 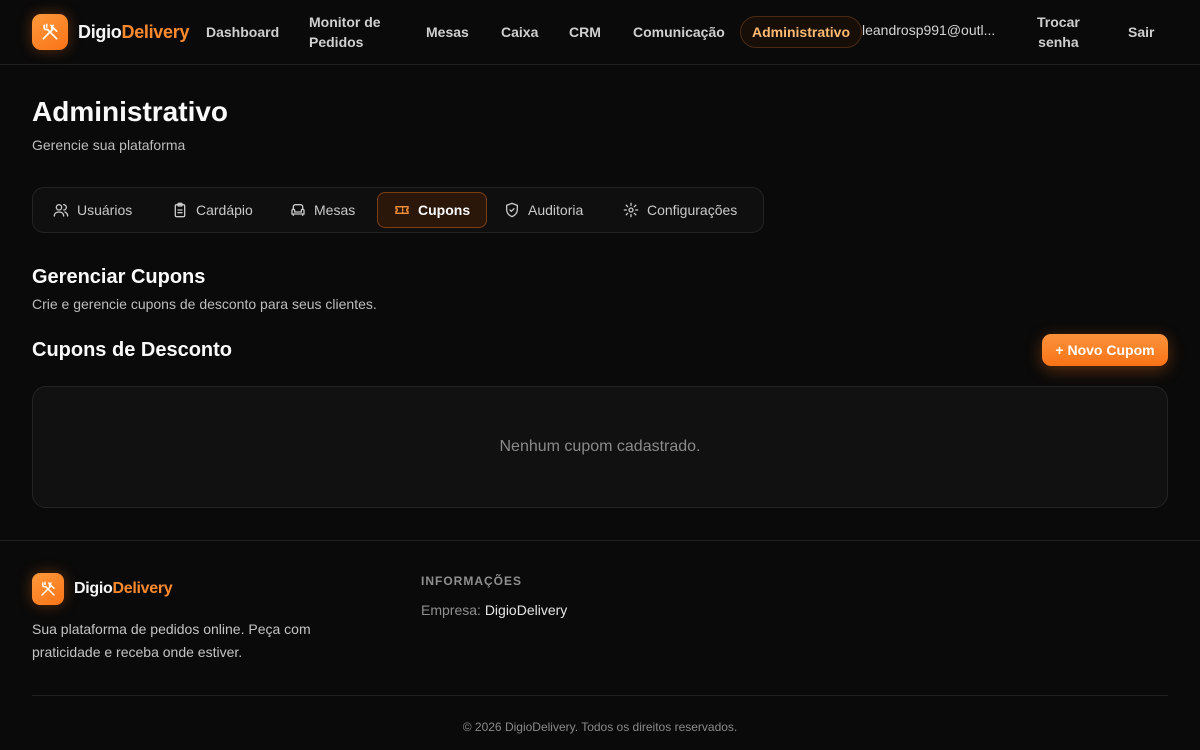 What do you see at coordinates (1058, 32) in the screenshot?
I see `change-password-button: Trocar senha` at bounding box center [1058, 32].